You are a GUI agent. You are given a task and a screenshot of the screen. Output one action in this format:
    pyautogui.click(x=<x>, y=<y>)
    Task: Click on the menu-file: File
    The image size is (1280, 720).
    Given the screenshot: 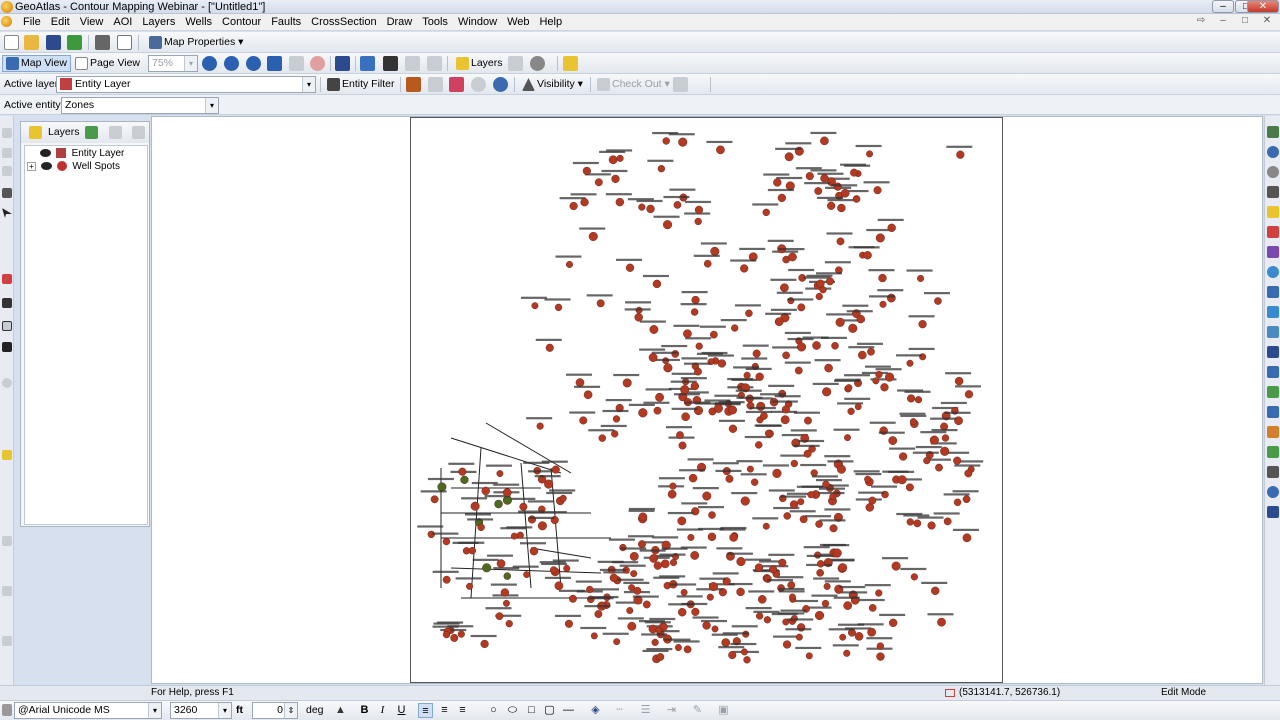 What is the action you would take?
    pyautogui.click(x=32, y=22)
    